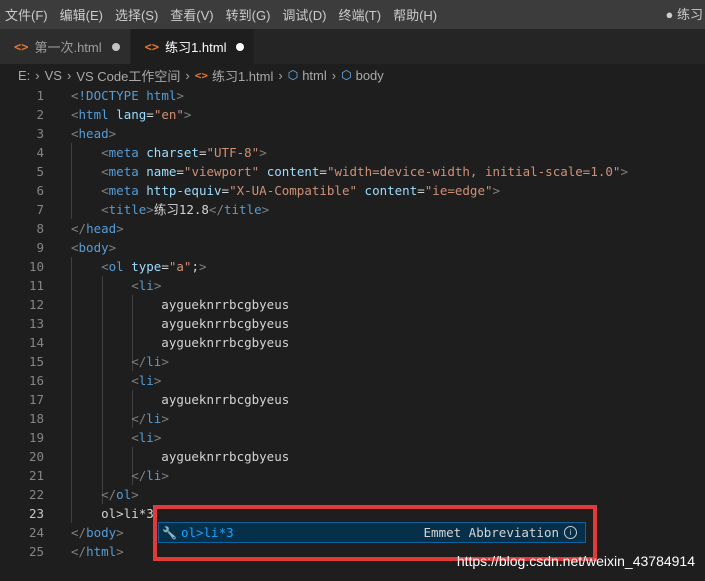 Image resolution: width=705 pixels, height=581 pixels. Describe the element at coordinates (234, 75) in the screenshot. I see `breadcrumb-item: <> 练习1.html` at that location.